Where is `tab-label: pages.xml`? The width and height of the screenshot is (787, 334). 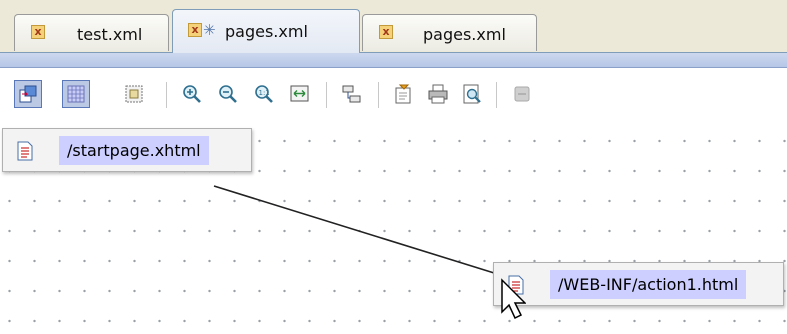
tab-label: pages.xml is located at coordinates (266, 31).